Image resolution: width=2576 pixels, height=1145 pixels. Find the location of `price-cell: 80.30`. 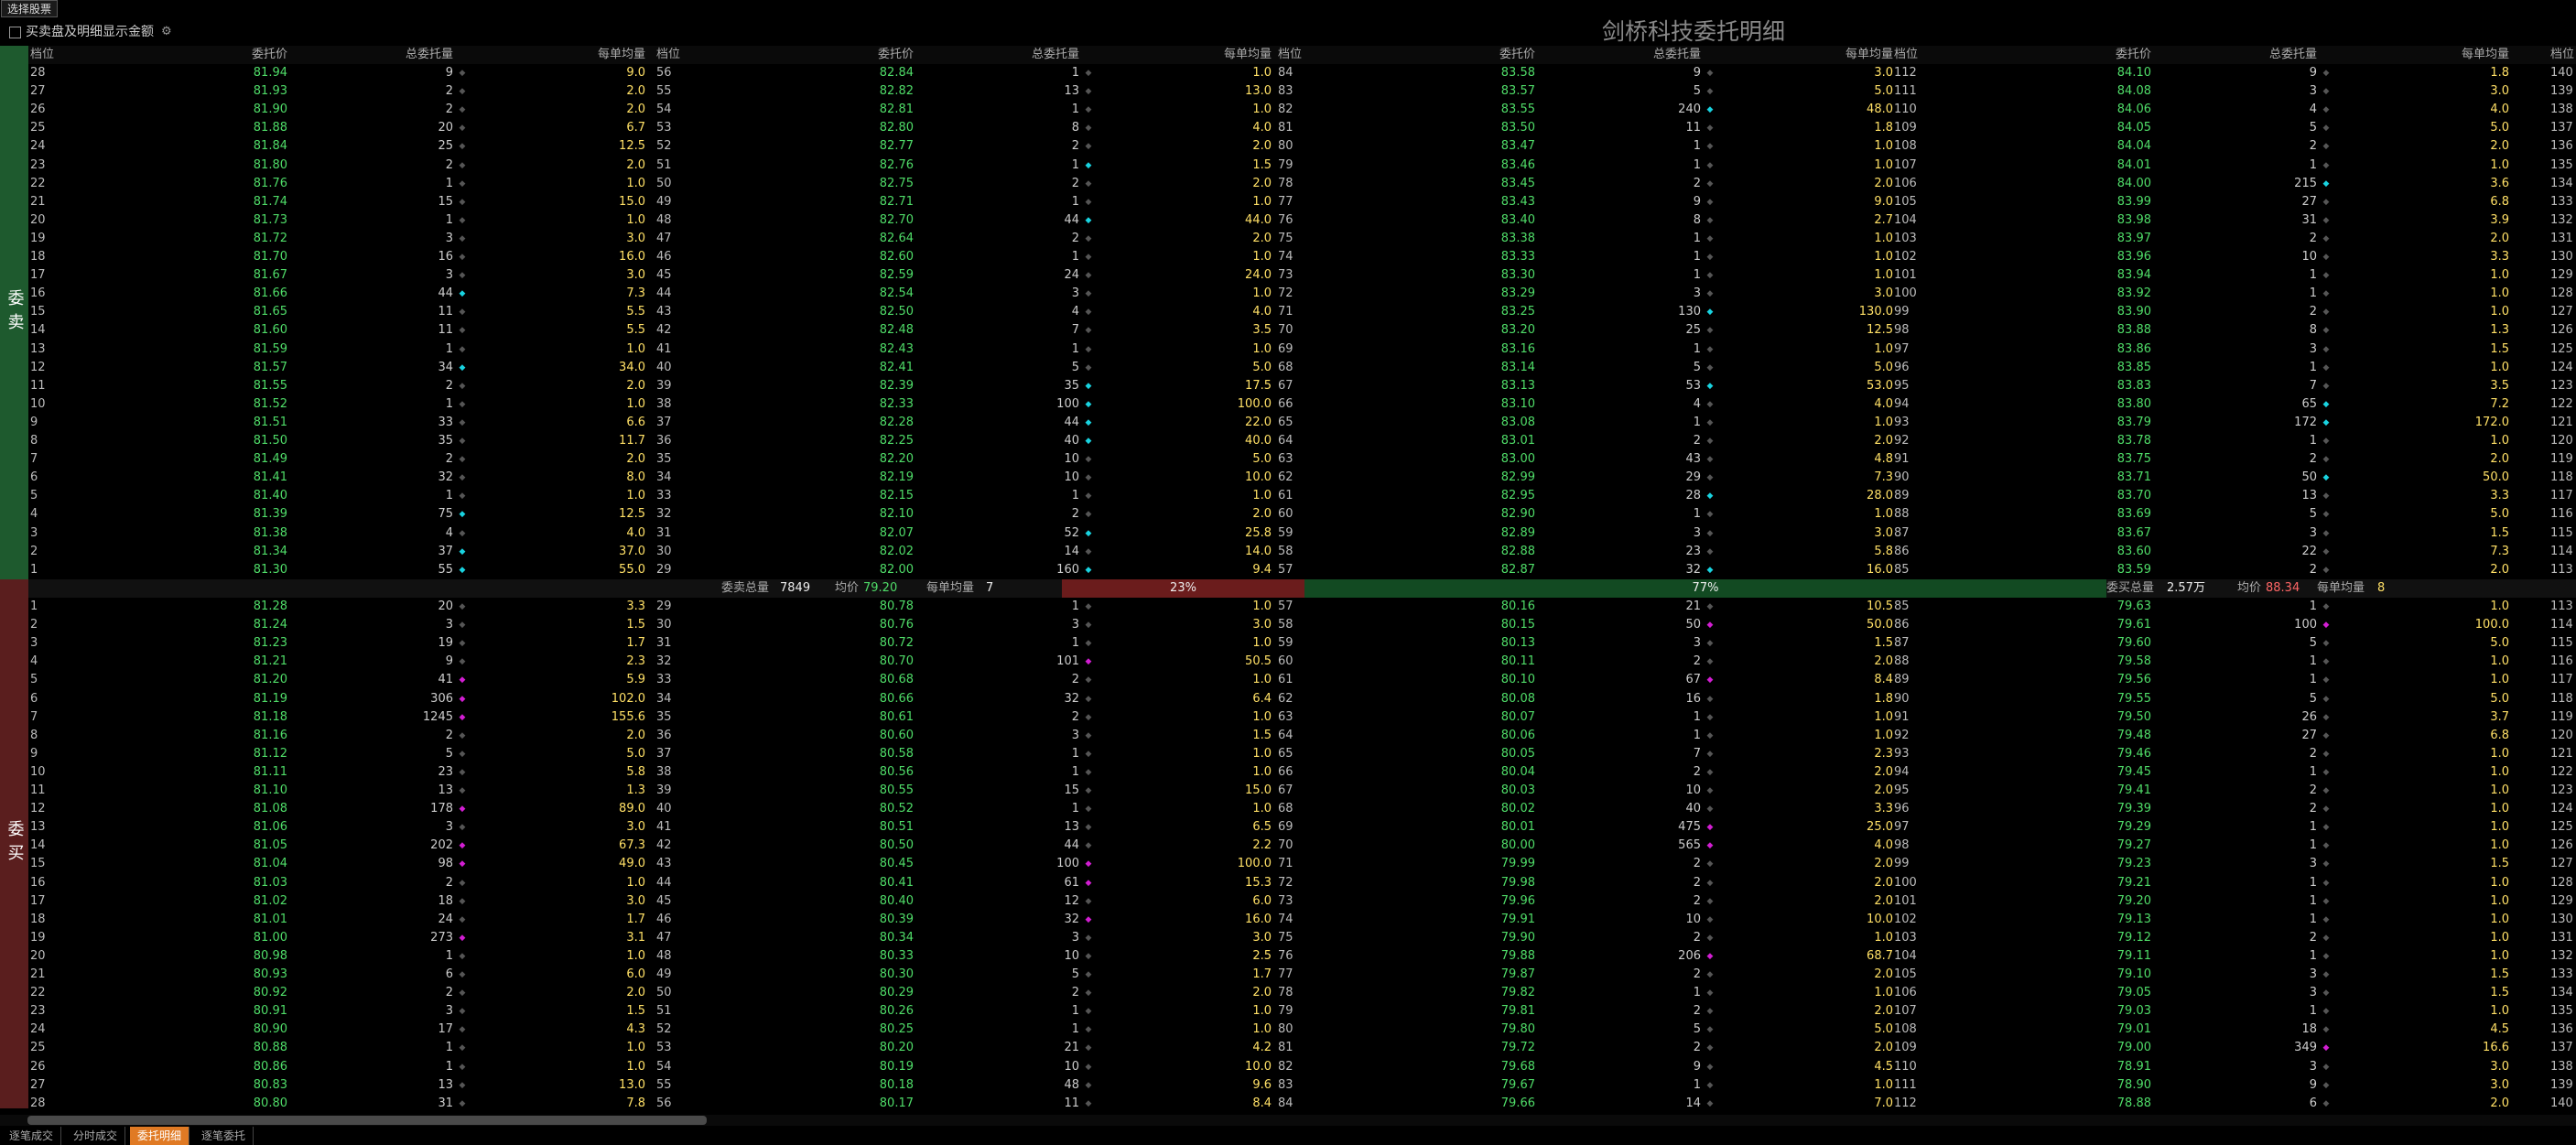

price-cell: 80.30 is located at coordinates (897, 974).